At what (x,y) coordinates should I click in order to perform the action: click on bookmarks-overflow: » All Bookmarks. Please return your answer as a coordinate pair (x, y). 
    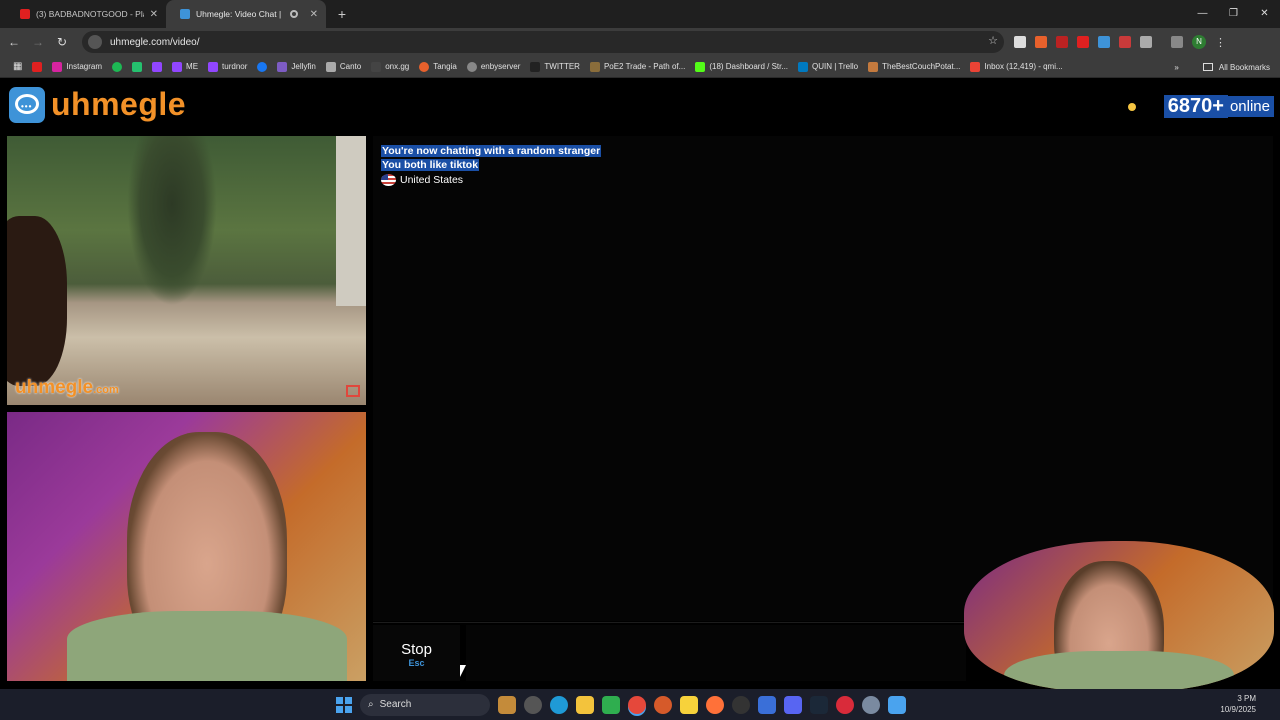
    Looking at the image, I should click on (1222, 67).